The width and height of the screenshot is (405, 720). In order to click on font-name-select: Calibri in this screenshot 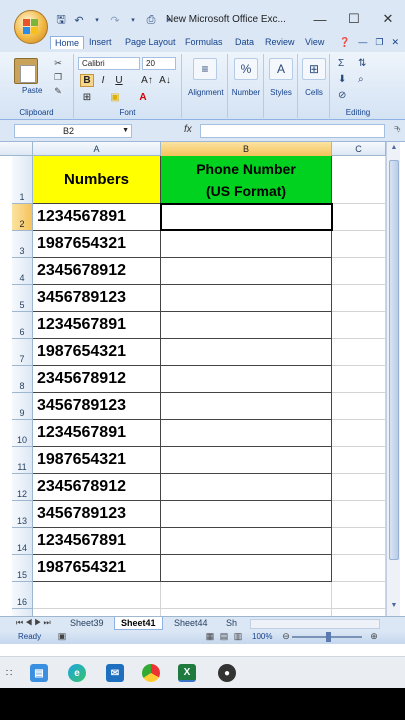, I will do `click(109, 63)`.